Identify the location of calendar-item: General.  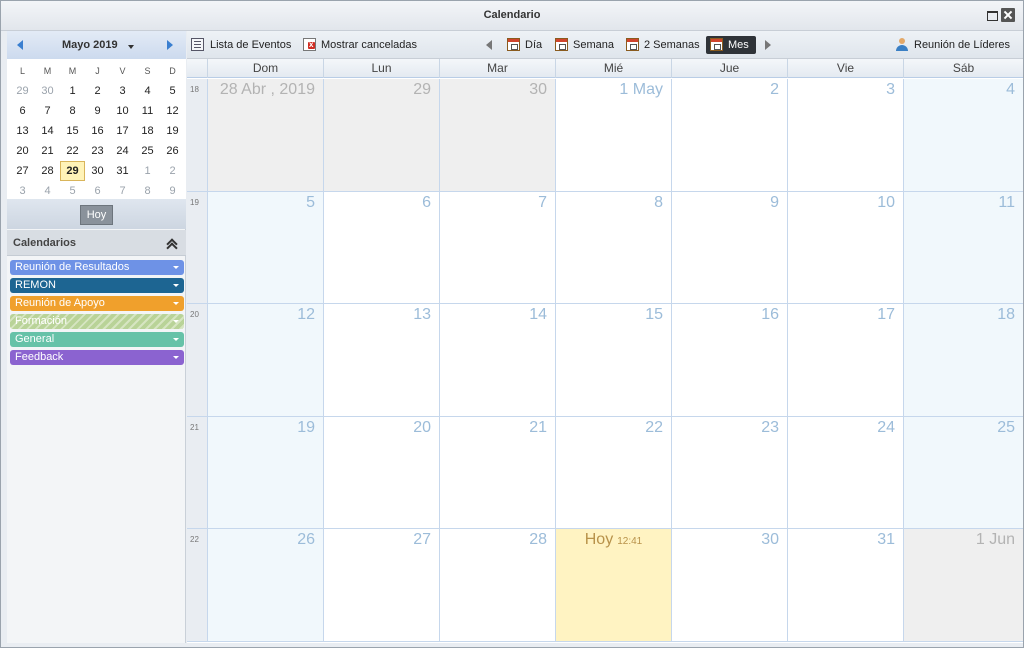
(97, 339).